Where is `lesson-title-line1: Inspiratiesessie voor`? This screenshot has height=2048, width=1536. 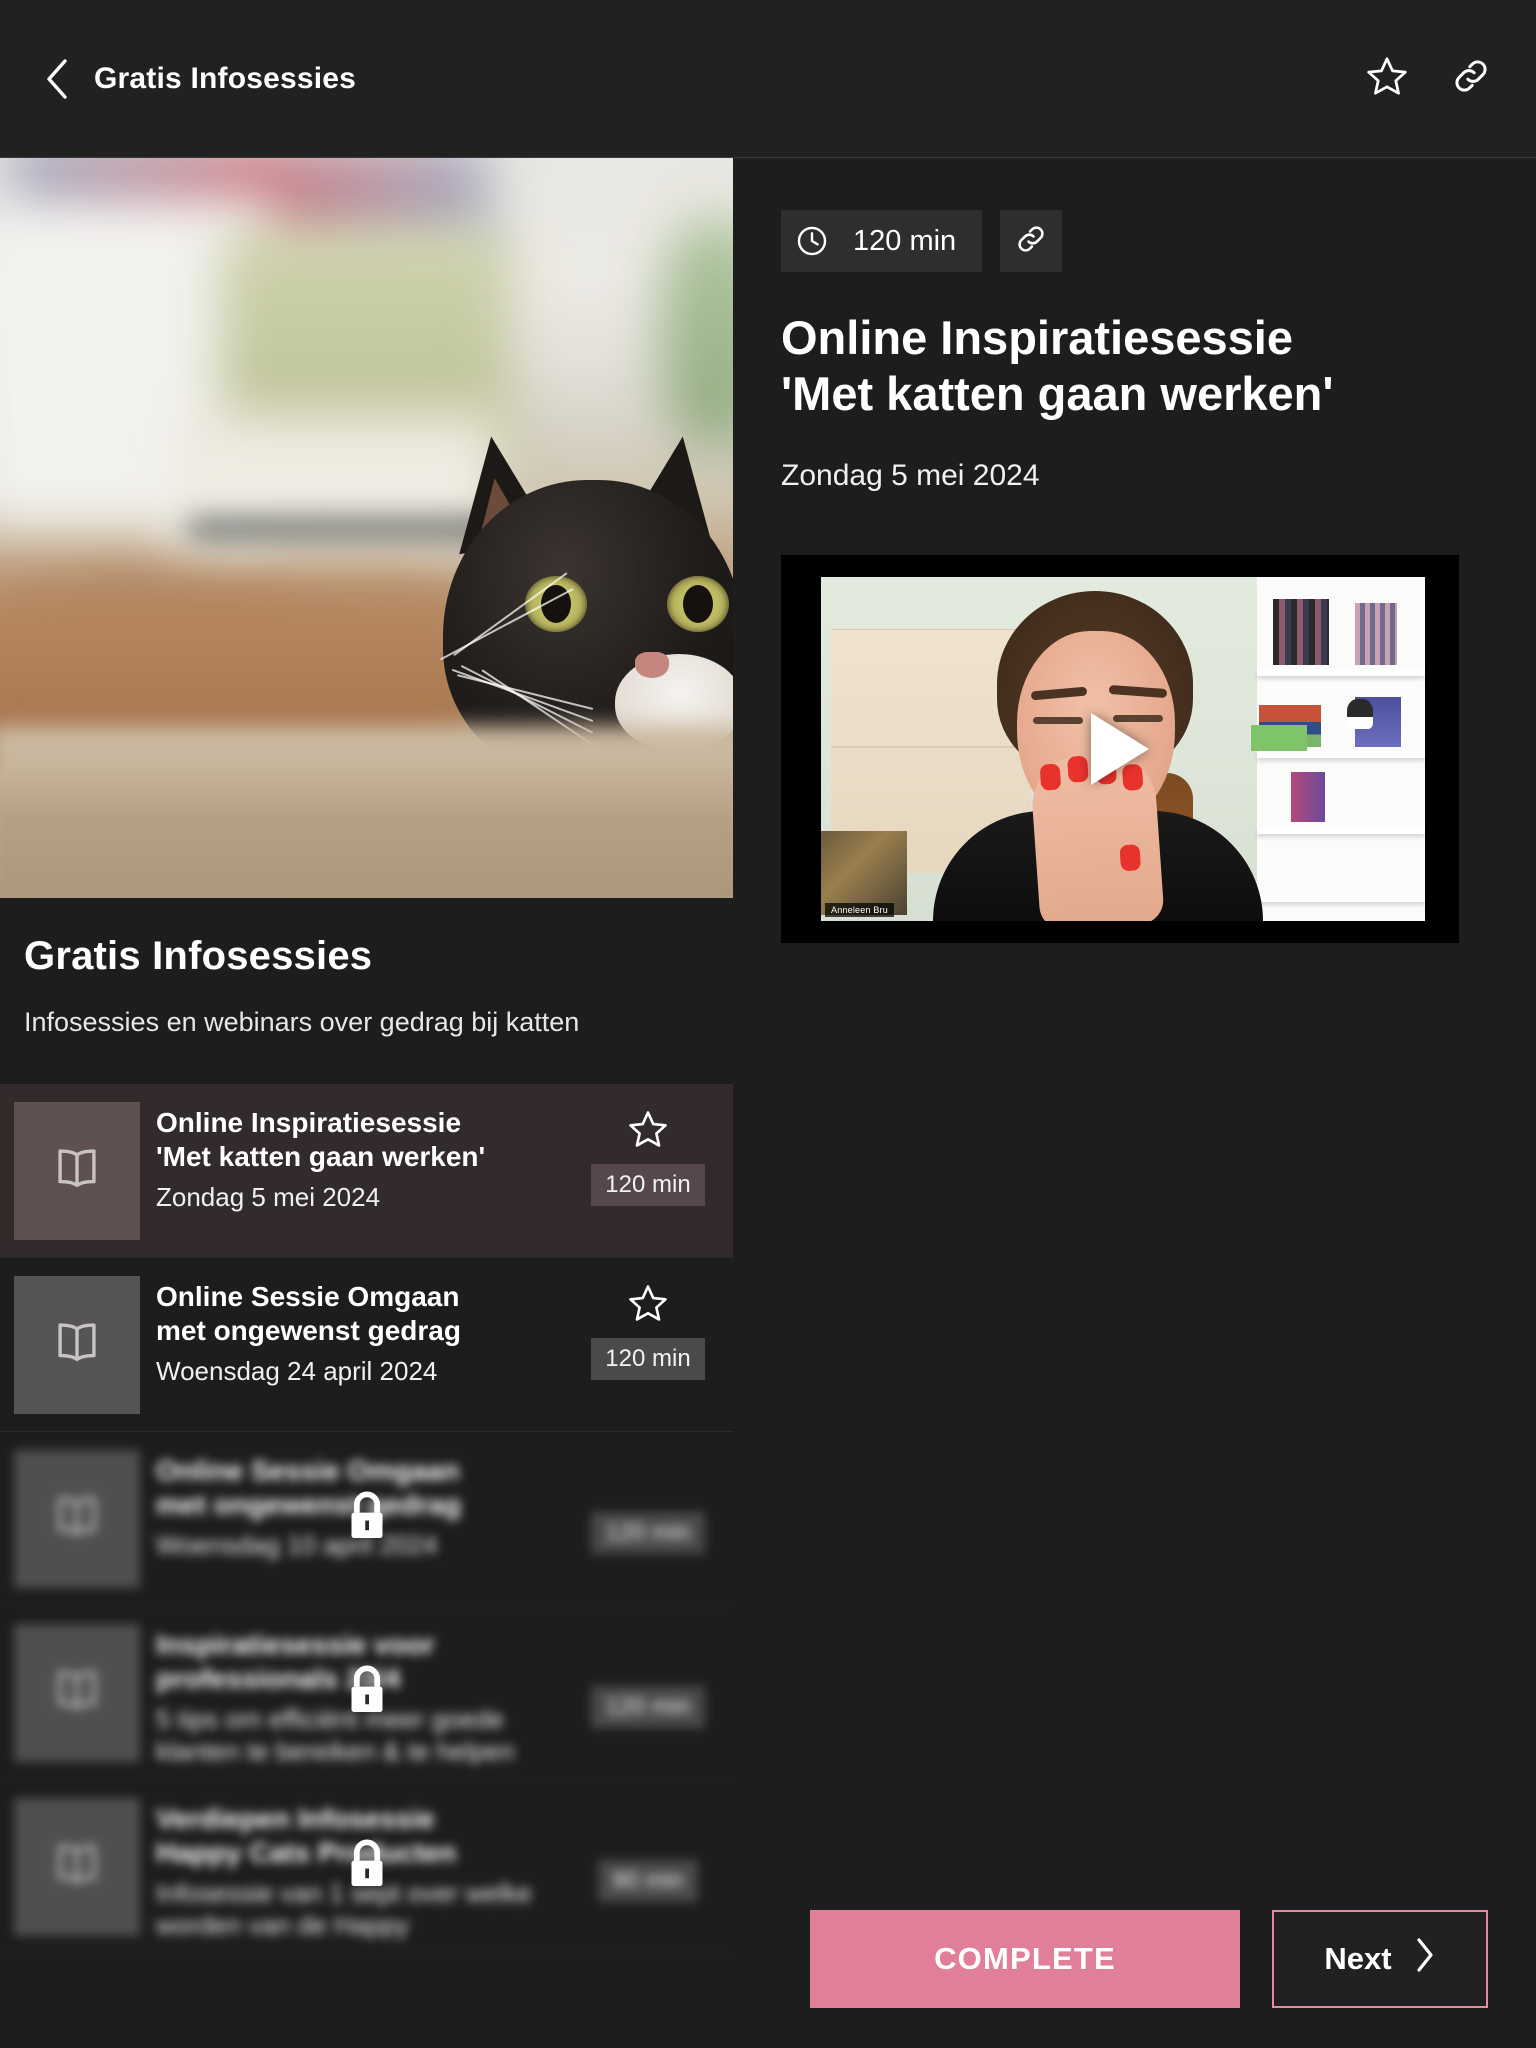 lesson-title-line1: Inspiratiesessie voor is located at coordinates (295, 1644).